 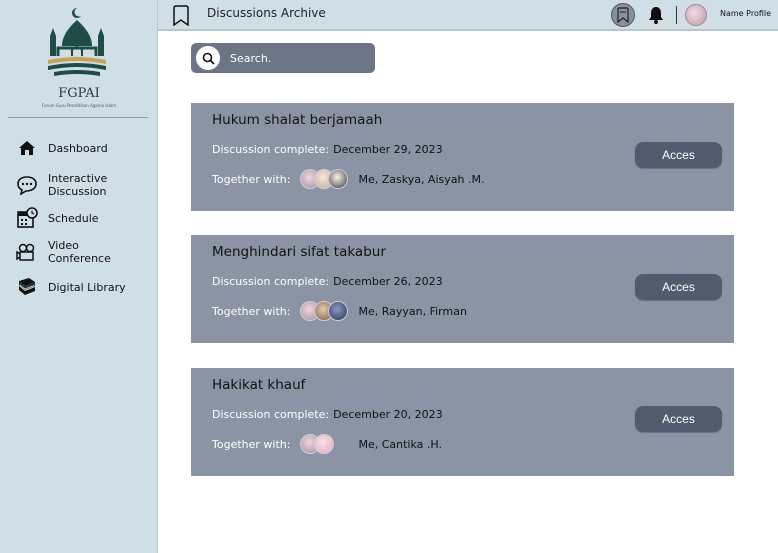 I want to click on sidebar-item-video-conference: Video Conference, so click(x=81, y=252).